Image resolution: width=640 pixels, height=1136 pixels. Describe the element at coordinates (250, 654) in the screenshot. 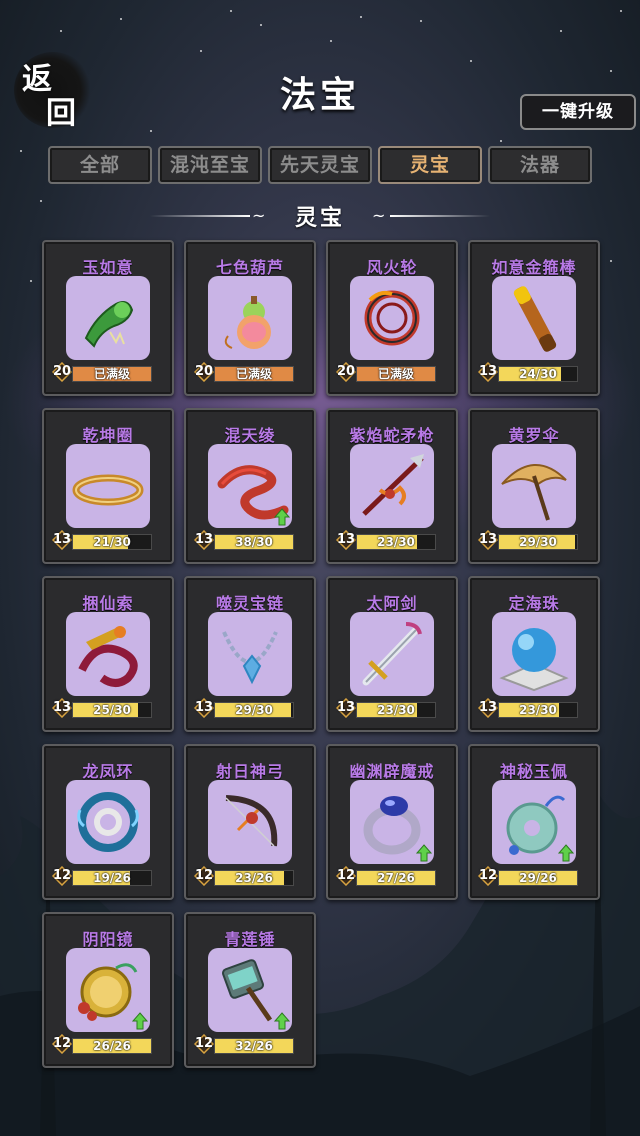

I see `treasure-card: 噬灵宝链 13 29/30` at that location.